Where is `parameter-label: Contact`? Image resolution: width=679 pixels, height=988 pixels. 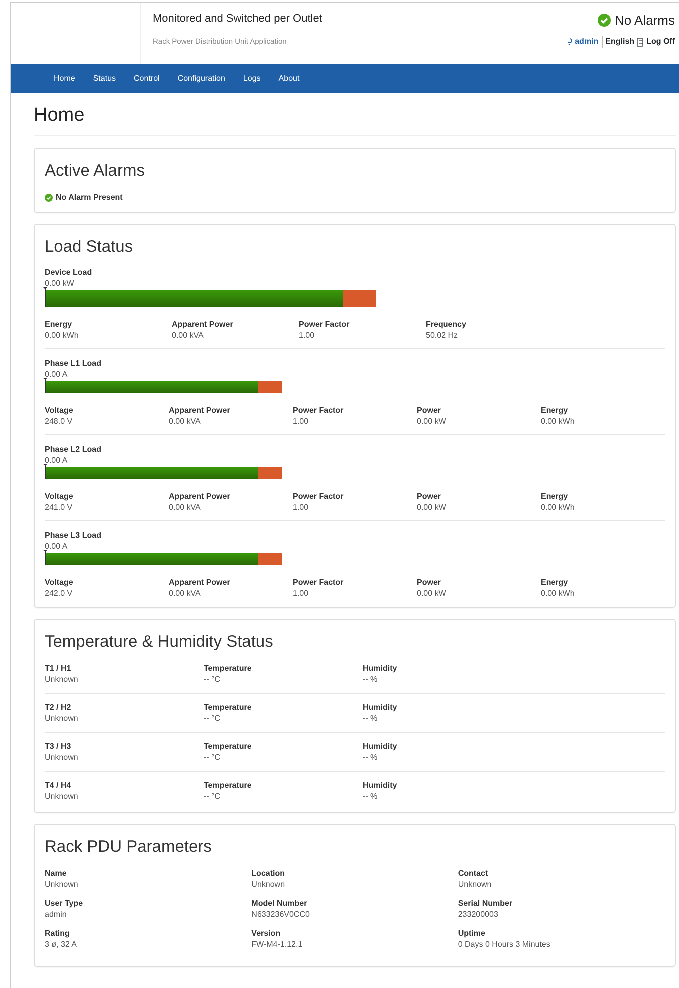
parameter-label: Contact is located at coordinates (474, 873).